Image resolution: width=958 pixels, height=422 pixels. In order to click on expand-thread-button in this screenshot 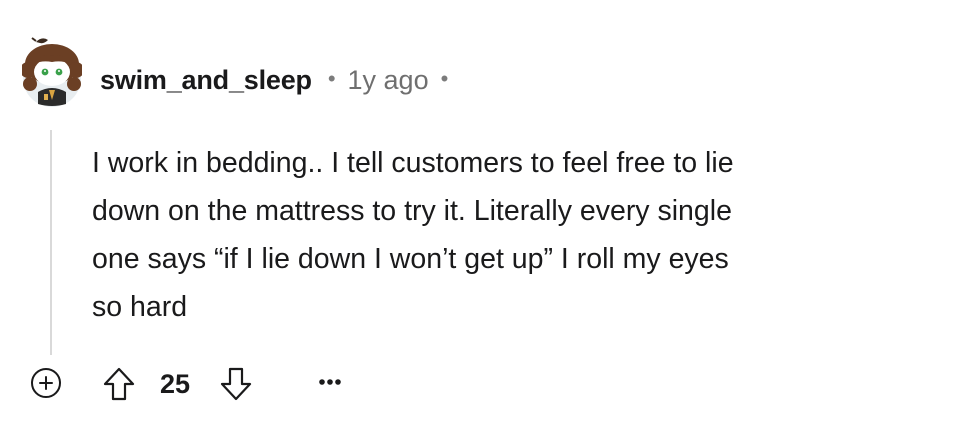, I will do `click(46, 383)`.